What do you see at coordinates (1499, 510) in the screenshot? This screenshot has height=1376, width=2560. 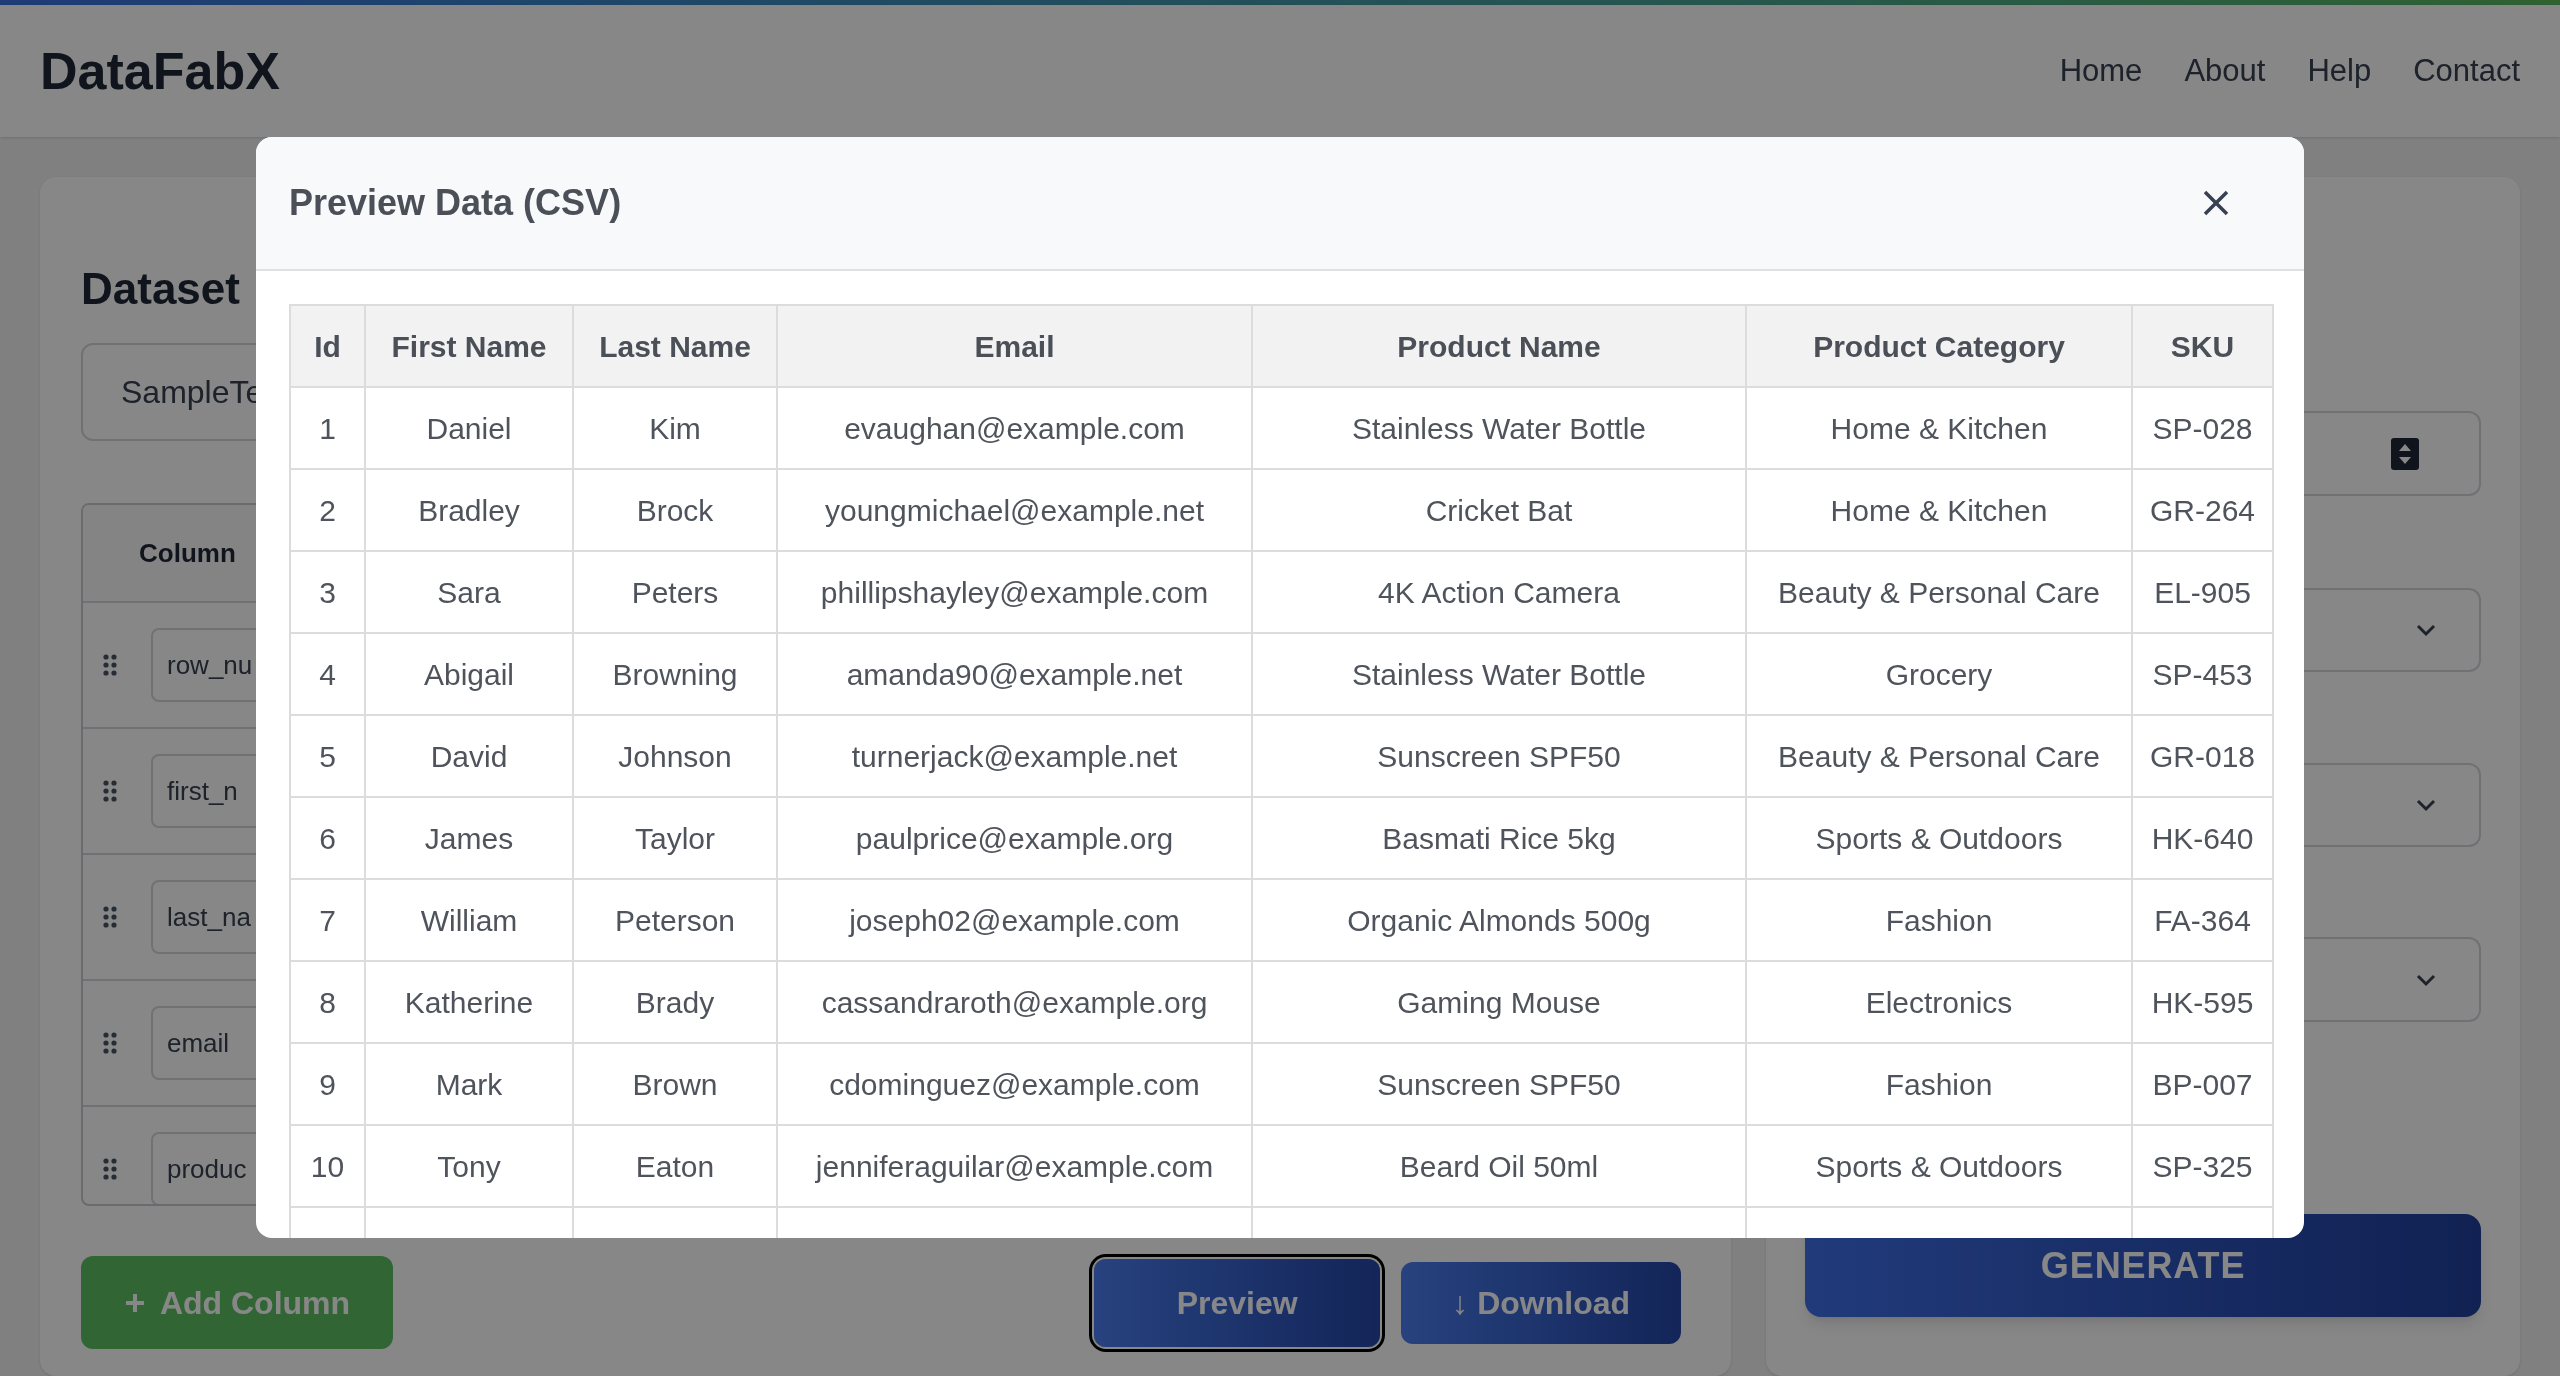 I see `table-cell: Cricket Bat` at bounding box center [1499, 510].